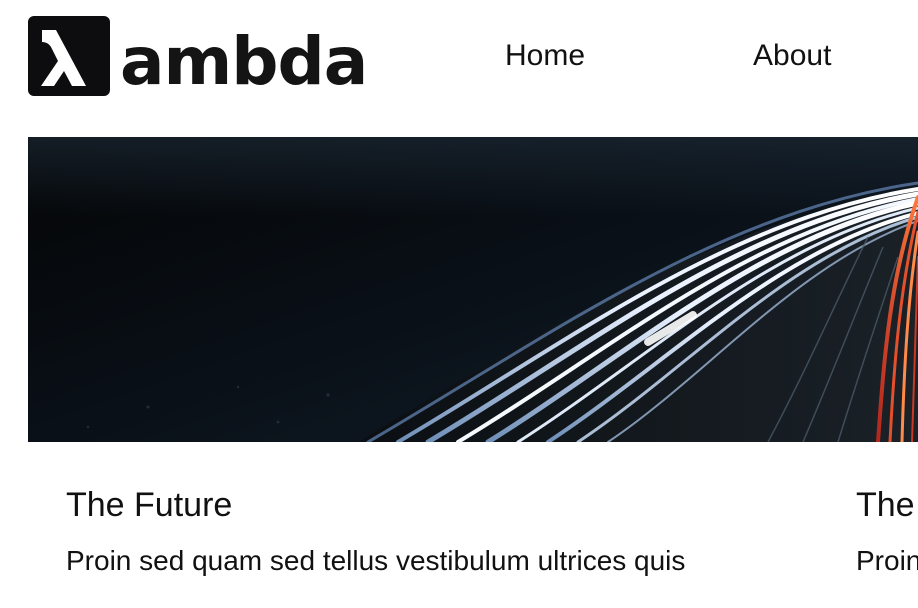  Describe the element at coordinates (887, 560) in the screenshot. I see `article-excerpt: Proin` at that location.